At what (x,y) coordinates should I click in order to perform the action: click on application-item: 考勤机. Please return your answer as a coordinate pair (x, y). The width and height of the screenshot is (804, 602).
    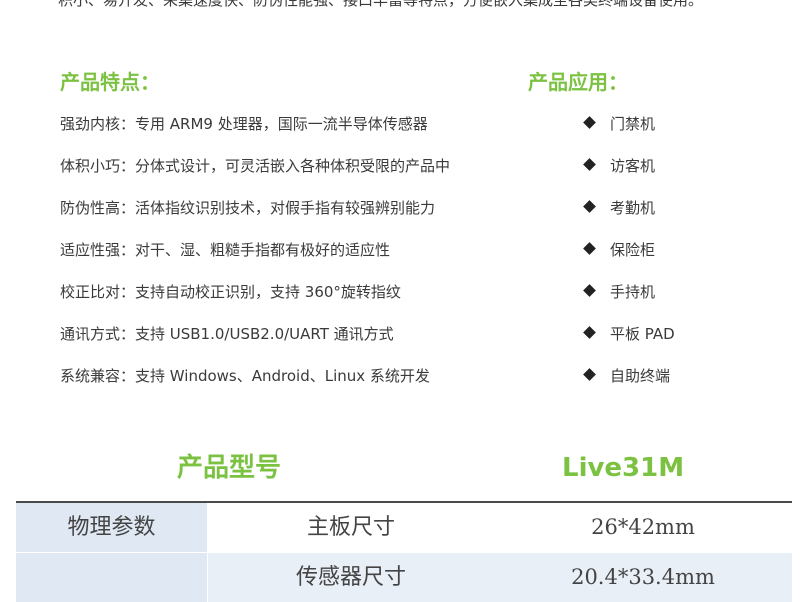
    Looking at the image, I should click on (629, 215).